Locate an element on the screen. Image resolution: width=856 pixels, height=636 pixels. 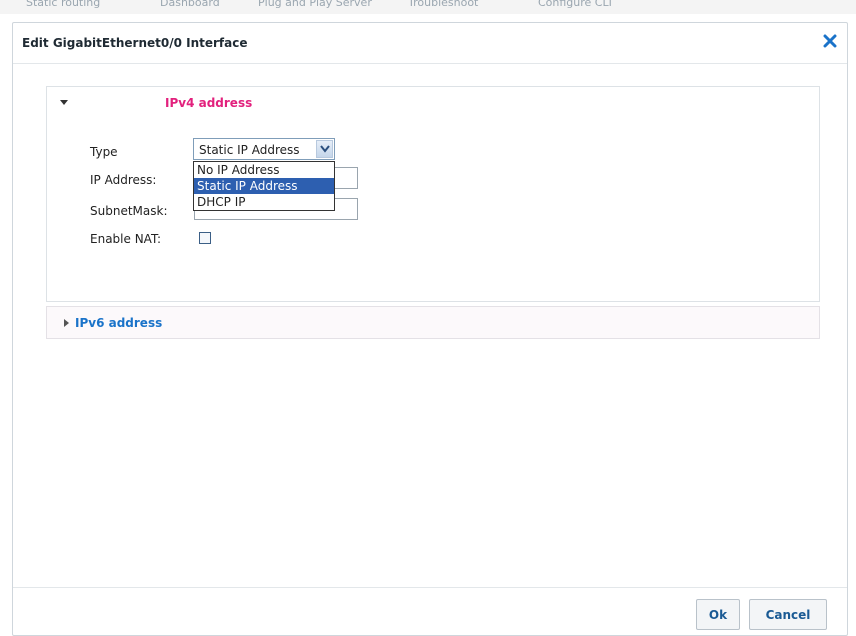
dialog-title: Edit GigabitEthernet0/0 Interface is located at coordinates (135, 43).